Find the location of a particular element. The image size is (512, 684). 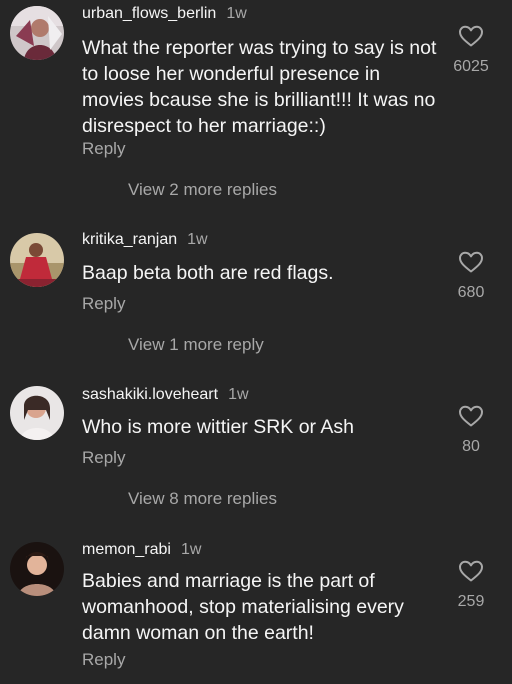

username: kritika_ranjan is located at coordinates (129, 239).